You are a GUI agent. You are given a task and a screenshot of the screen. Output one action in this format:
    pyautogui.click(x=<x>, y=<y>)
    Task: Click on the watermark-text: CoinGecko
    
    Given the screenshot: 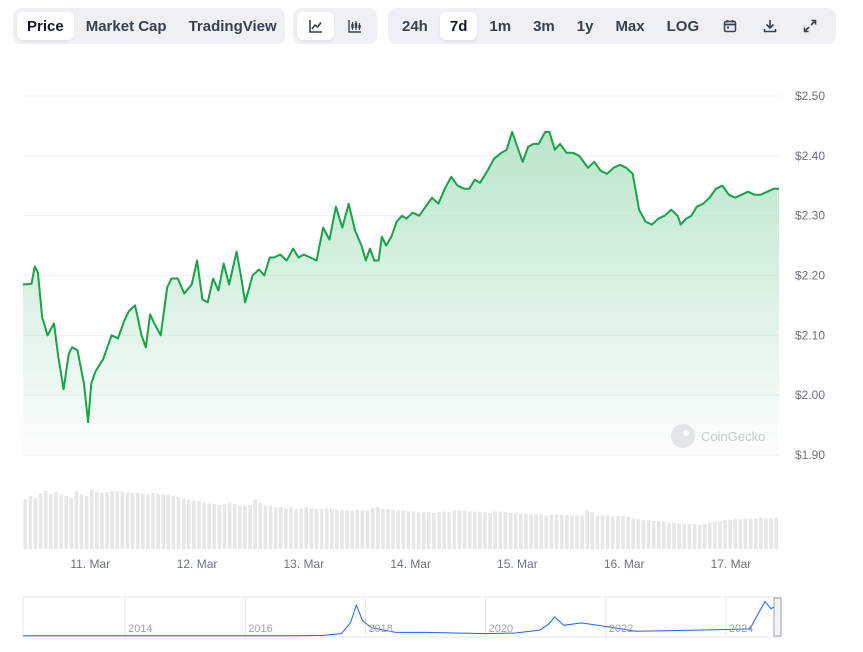 What is the action you would take?
    pyautogui.click(x=733, y=436)
    